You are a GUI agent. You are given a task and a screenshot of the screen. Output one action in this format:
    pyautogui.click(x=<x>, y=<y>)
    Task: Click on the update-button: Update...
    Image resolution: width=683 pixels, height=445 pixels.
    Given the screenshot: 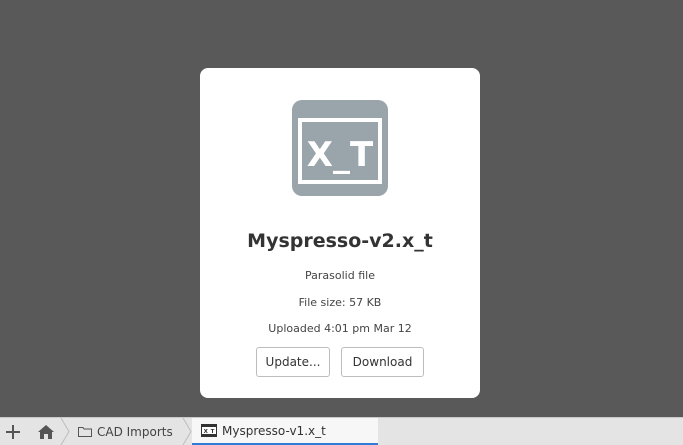 What is the action you would take?
    pyautogui.click(x=293, y=362)
    